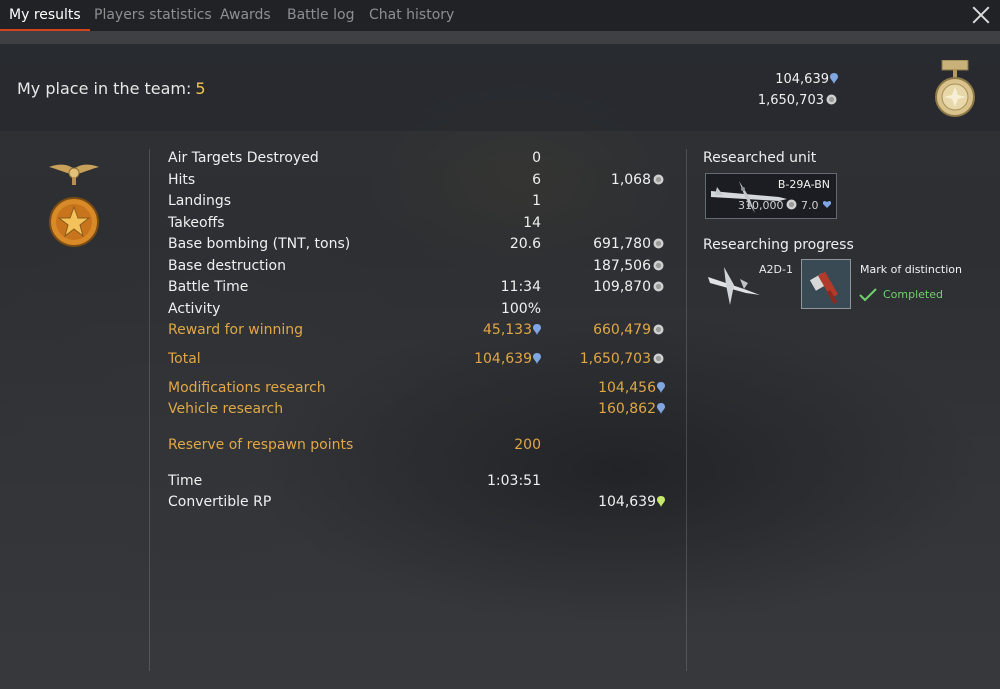 Image resolution: width=1000 pixels, height=689 pixels. I want to click on stat-label: Landings, so click(200, 201).